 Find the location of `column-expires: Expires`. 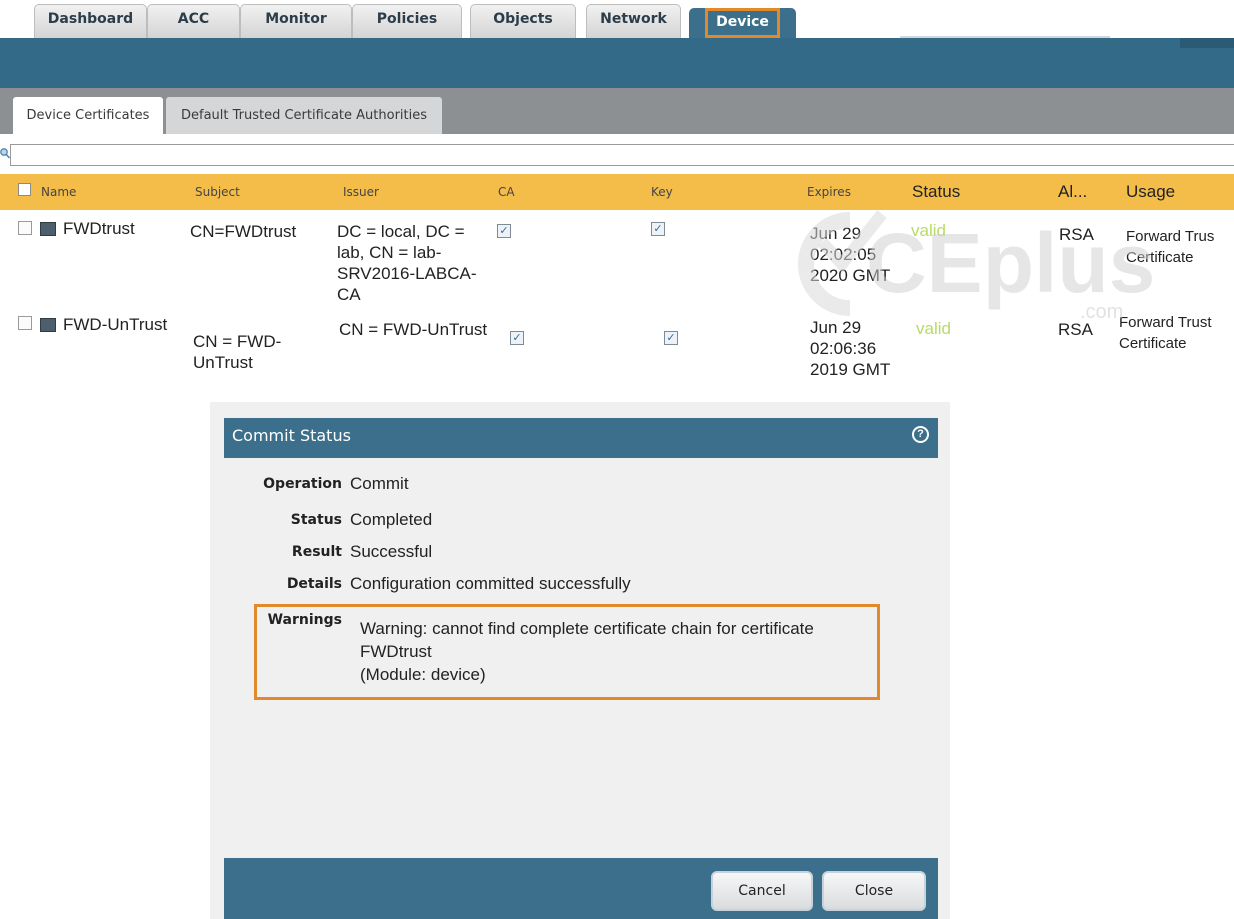

column-expires: Expires is located at coordinates (829, 192).